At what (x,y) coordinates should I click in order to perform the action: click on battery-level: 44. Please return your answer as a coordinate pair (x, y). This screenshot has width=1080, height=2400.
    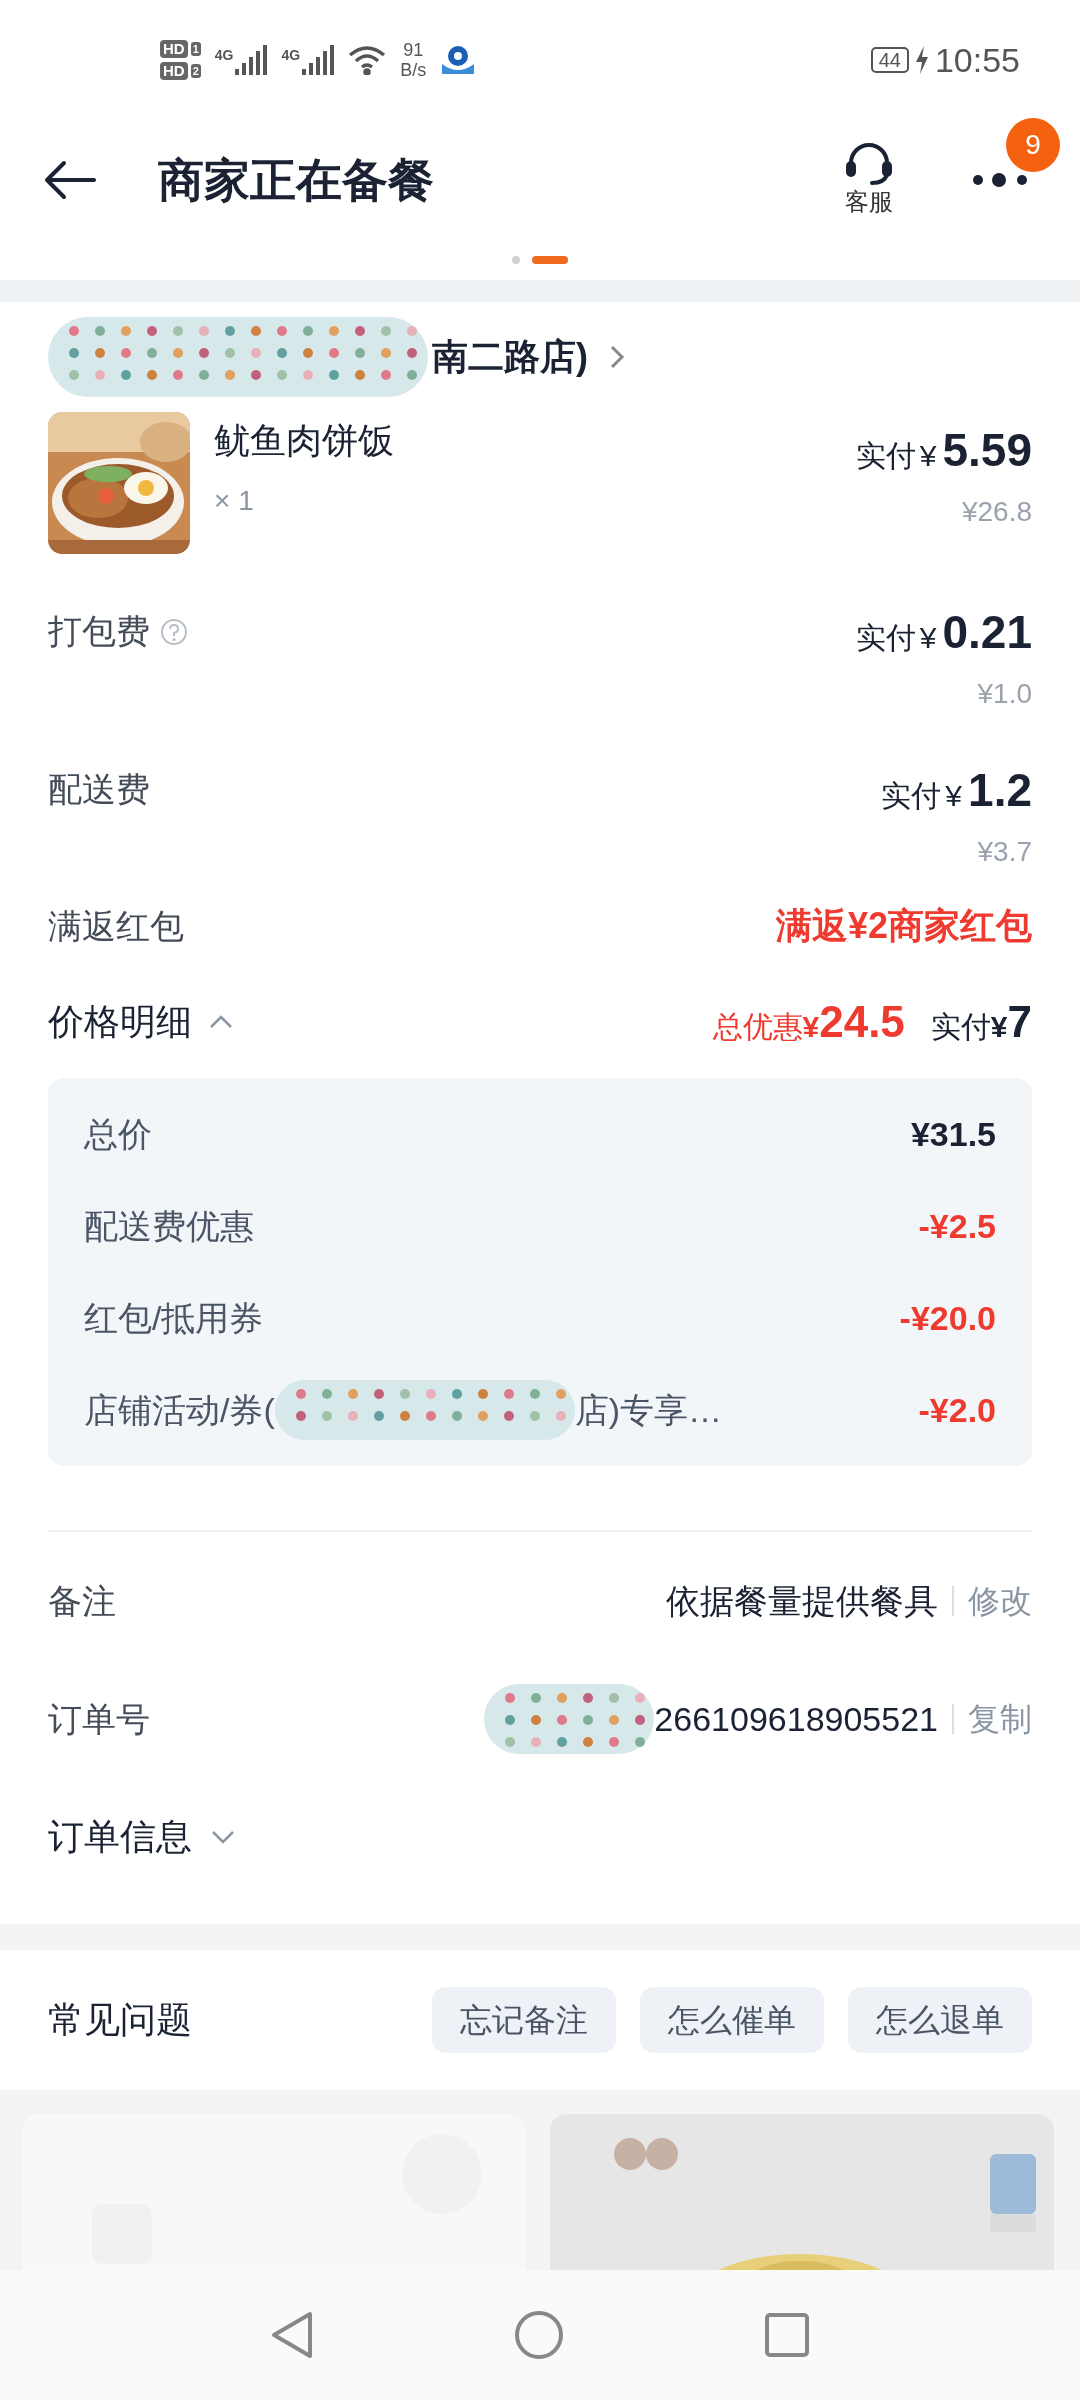
    Looking at the image, I should click on (889, 60).